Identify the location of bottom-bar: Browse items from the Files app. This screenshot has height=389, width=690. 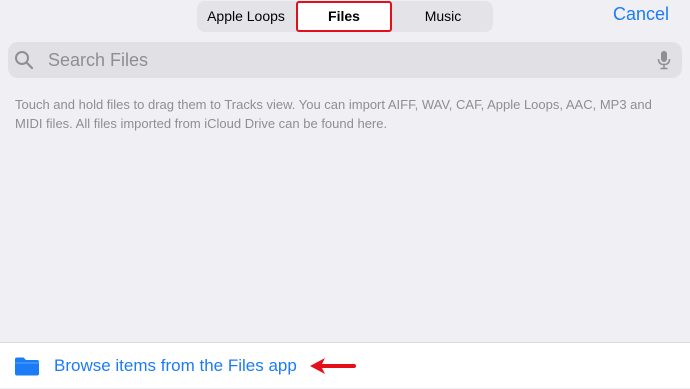
(345, 365).